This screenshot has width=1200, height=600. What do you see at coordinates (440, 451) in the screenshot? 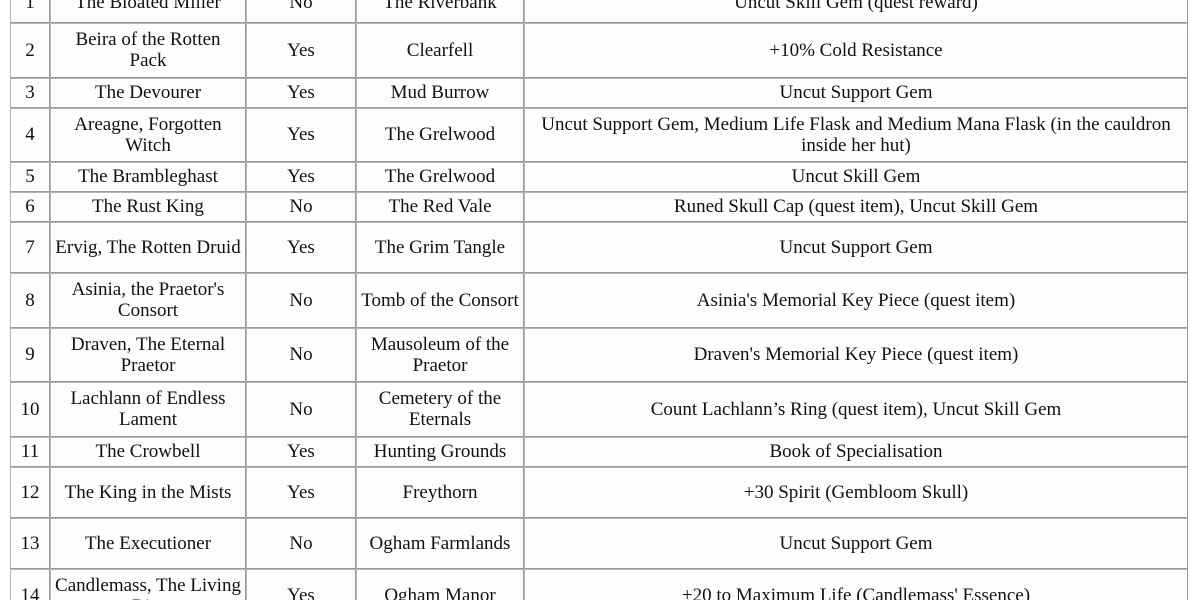
I see `cell-loc: Hunting Grounds` at bounding box center [440, 451].